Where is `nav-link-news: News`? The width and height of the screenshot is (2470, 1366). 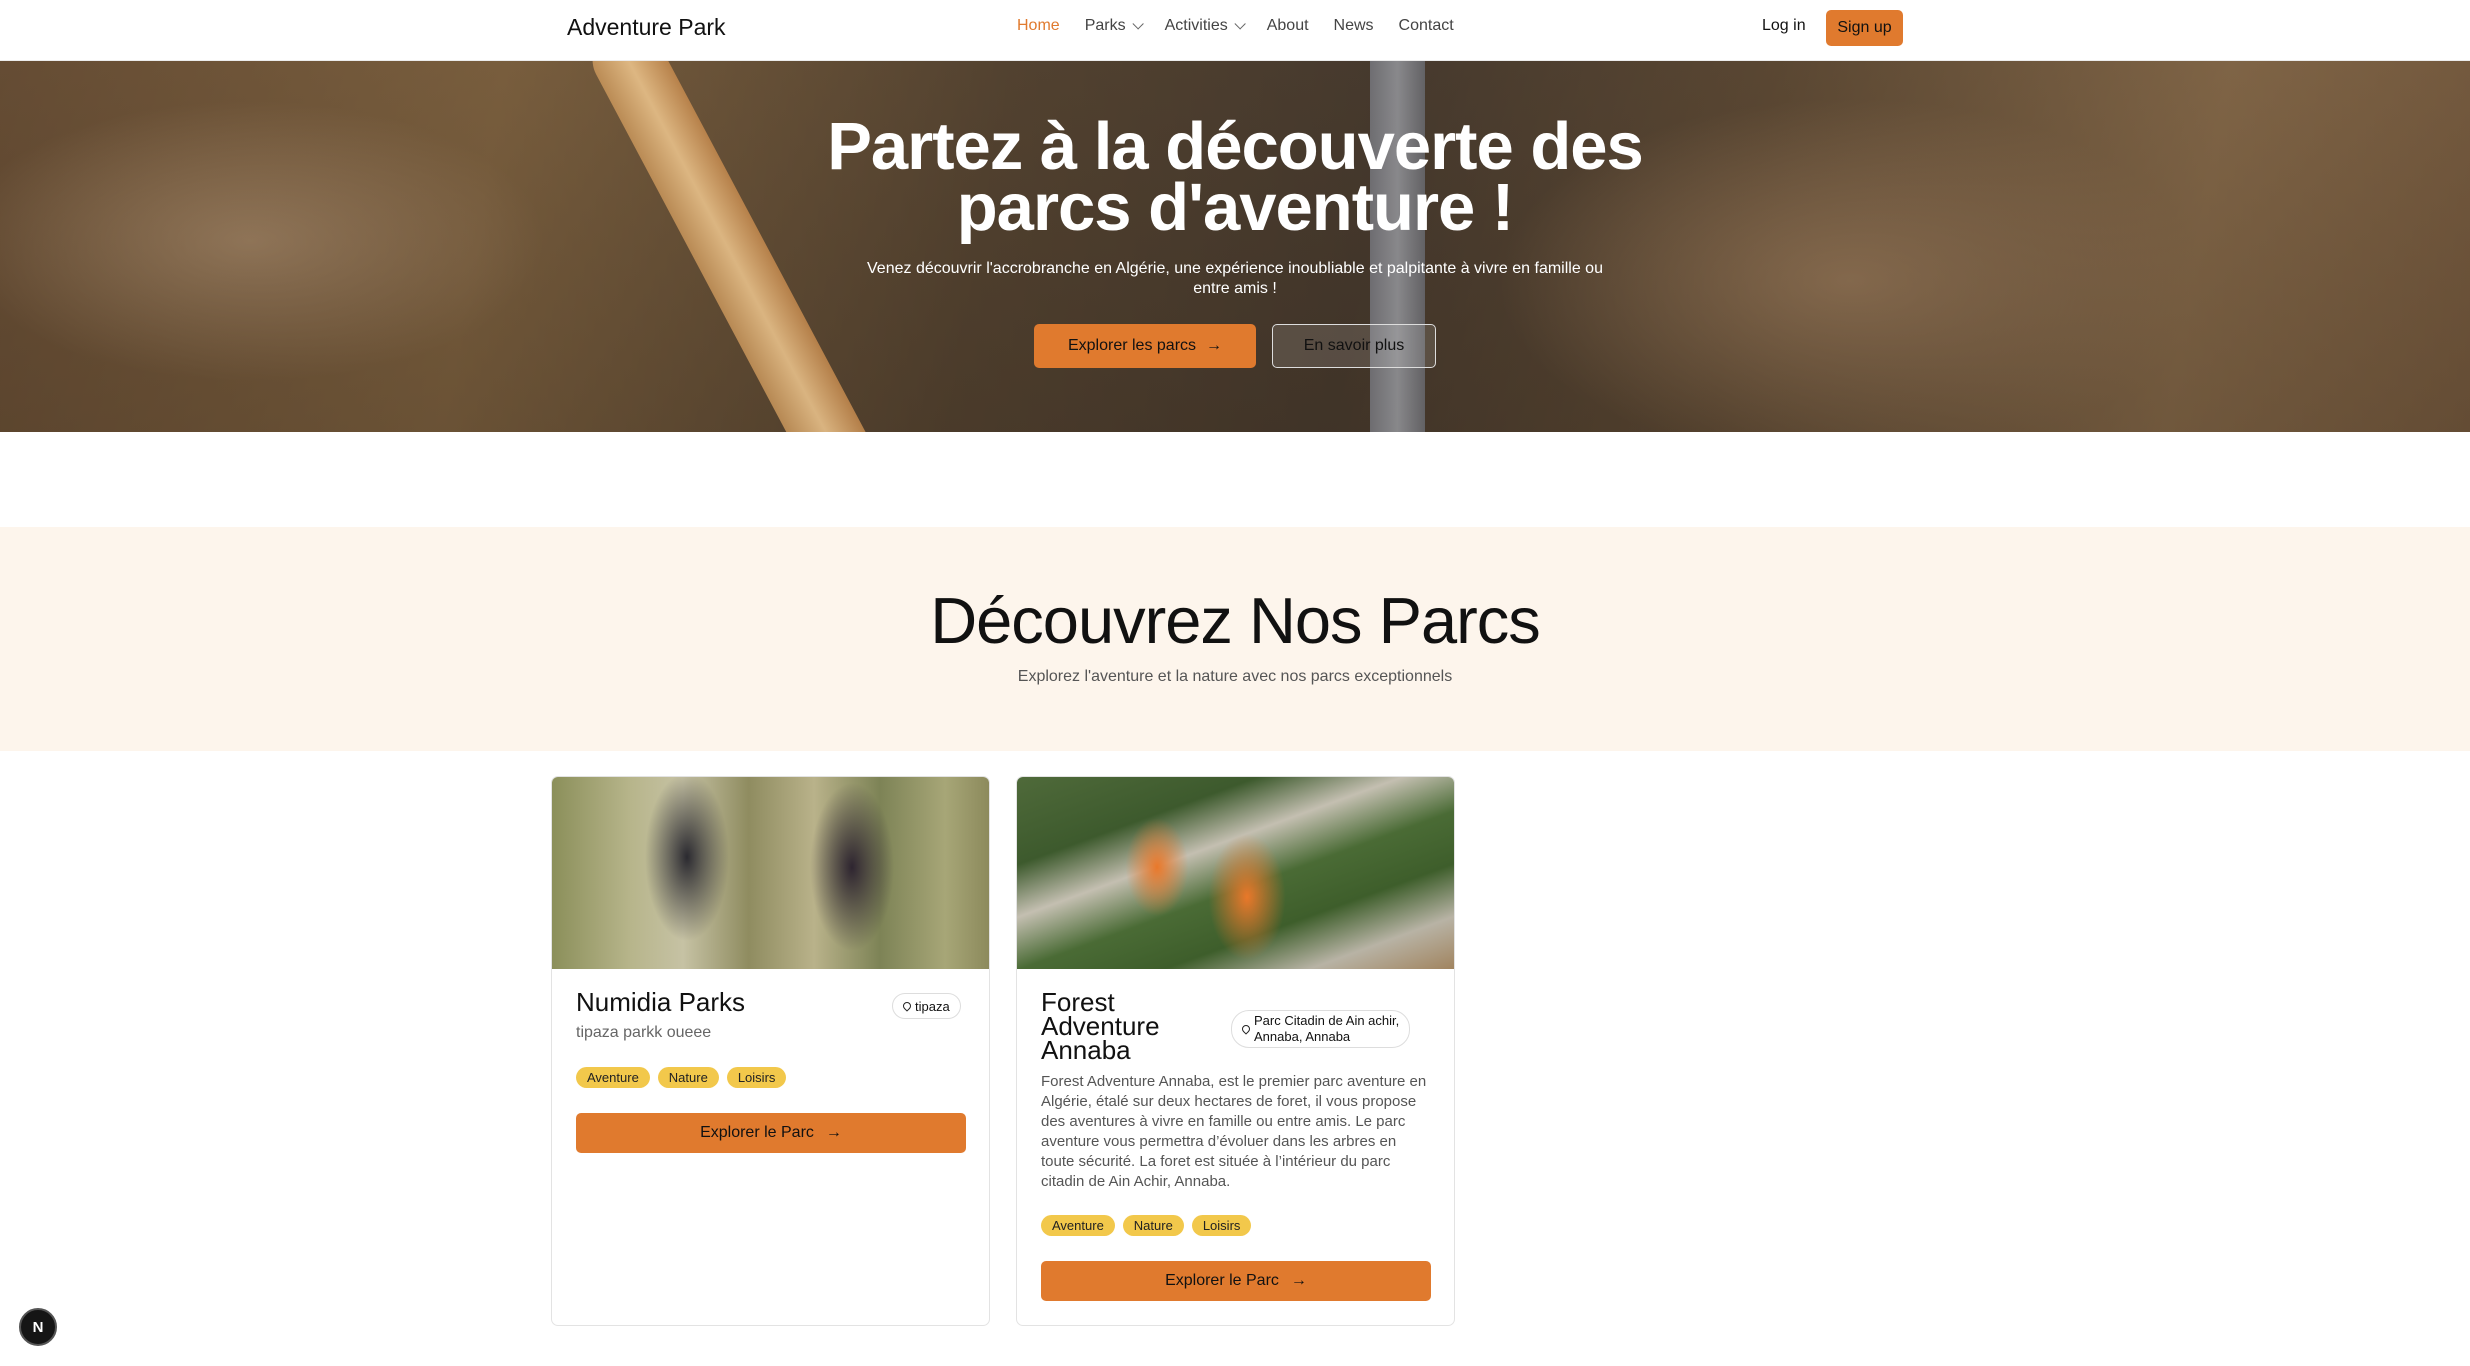
nav-link-news: News is located at coordinates (1354, 26).